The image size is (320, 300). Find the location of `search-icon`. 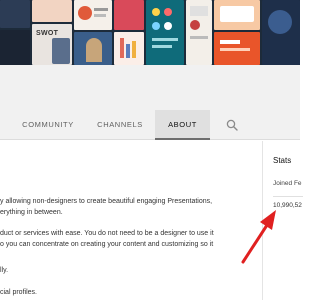

search-icon is located at coordinates (232, 125).